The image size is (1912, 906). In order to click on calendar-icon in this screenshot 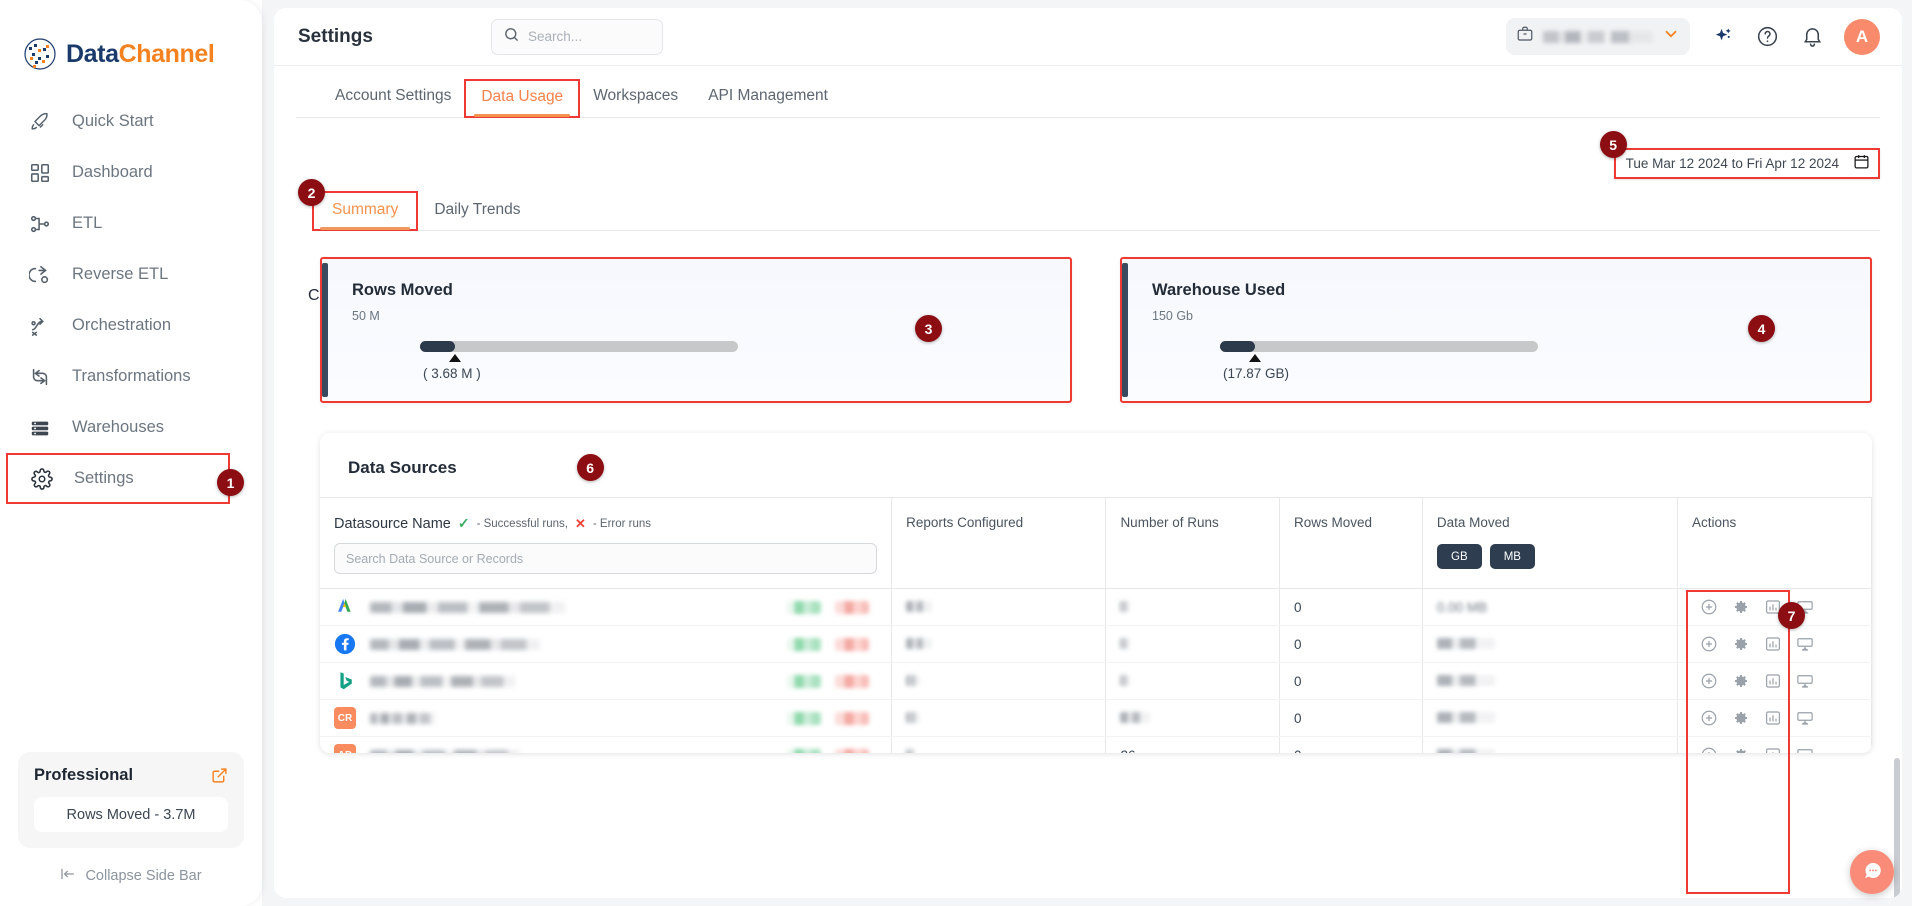, I will do `click(1861, 164)`.